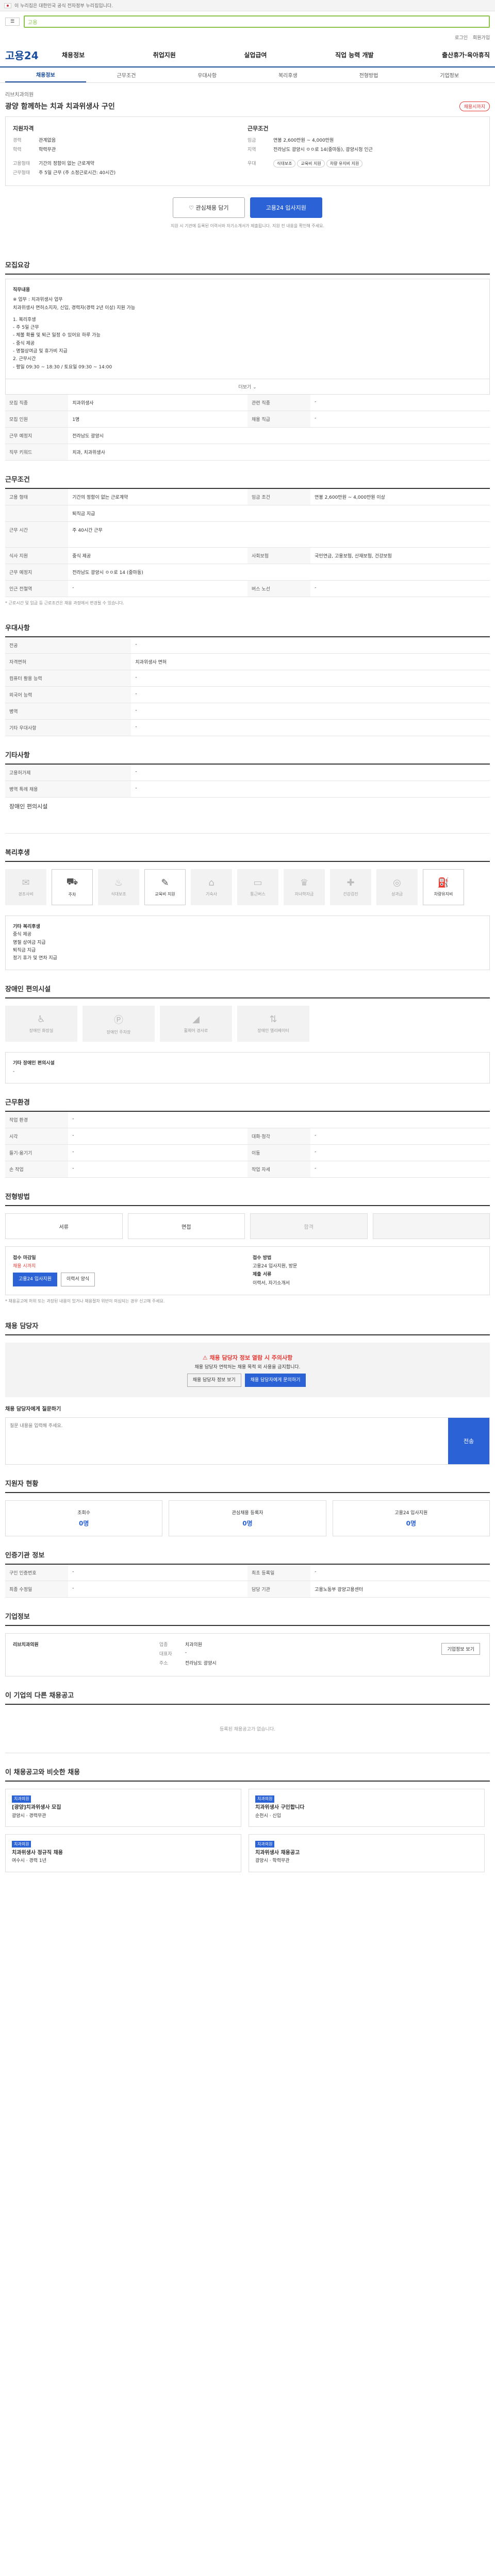 Image resolution: width=495 pixels, height=2576 pixels. What do you see at coordinates (227, 1441) in the screenshot?
I see `question-input` at bounding box center [227, 1441].